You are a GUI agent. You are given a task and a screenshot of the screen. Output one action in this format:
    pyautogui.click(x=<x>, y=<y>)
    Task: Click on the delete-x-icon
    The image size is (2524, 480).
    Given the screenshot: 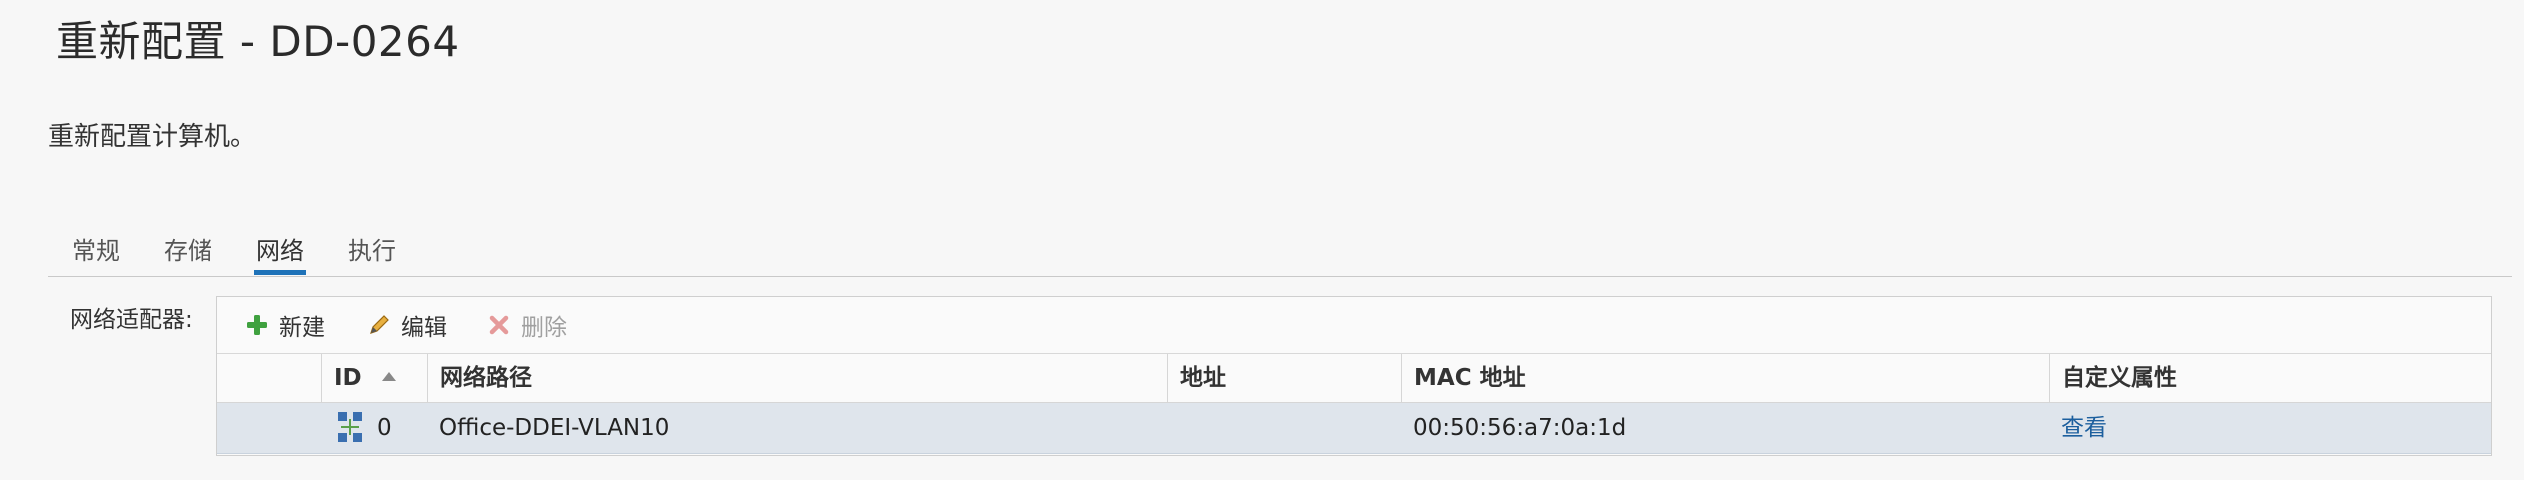 What is the action you would take?
    pyautogui.click(x=499, y=325)
    